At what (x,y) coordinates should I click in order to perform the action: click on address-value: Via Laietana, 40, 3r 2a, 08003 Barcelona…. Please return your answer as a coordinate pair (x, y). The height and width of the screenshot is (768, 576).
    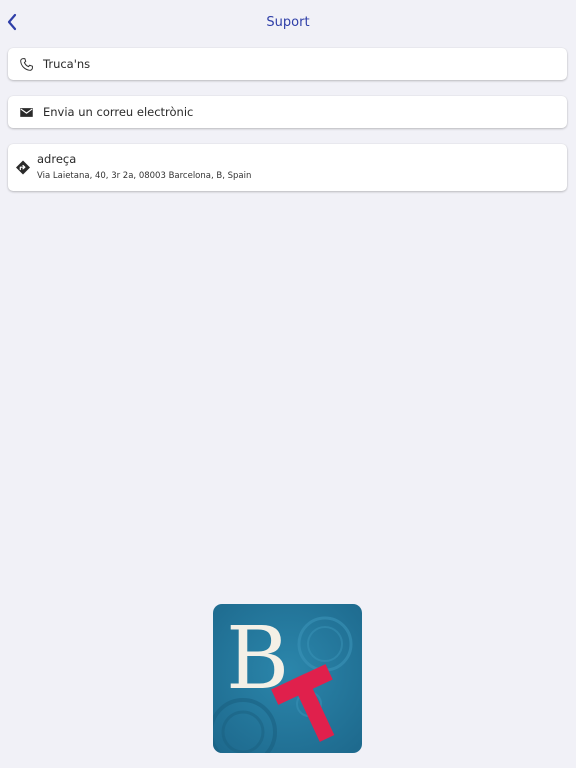
    Looking at the image, I should click on (144, 176).